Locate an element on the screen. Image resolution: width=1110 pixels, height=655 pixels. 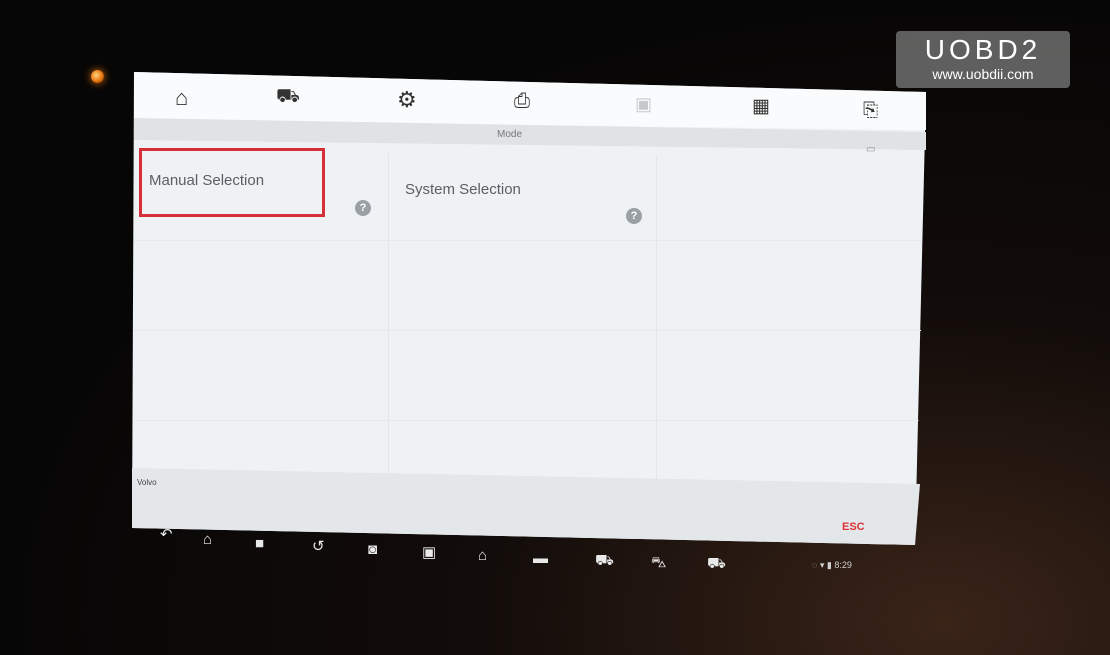
vehicle-name: Volvo is located at coordinates (147, 482).